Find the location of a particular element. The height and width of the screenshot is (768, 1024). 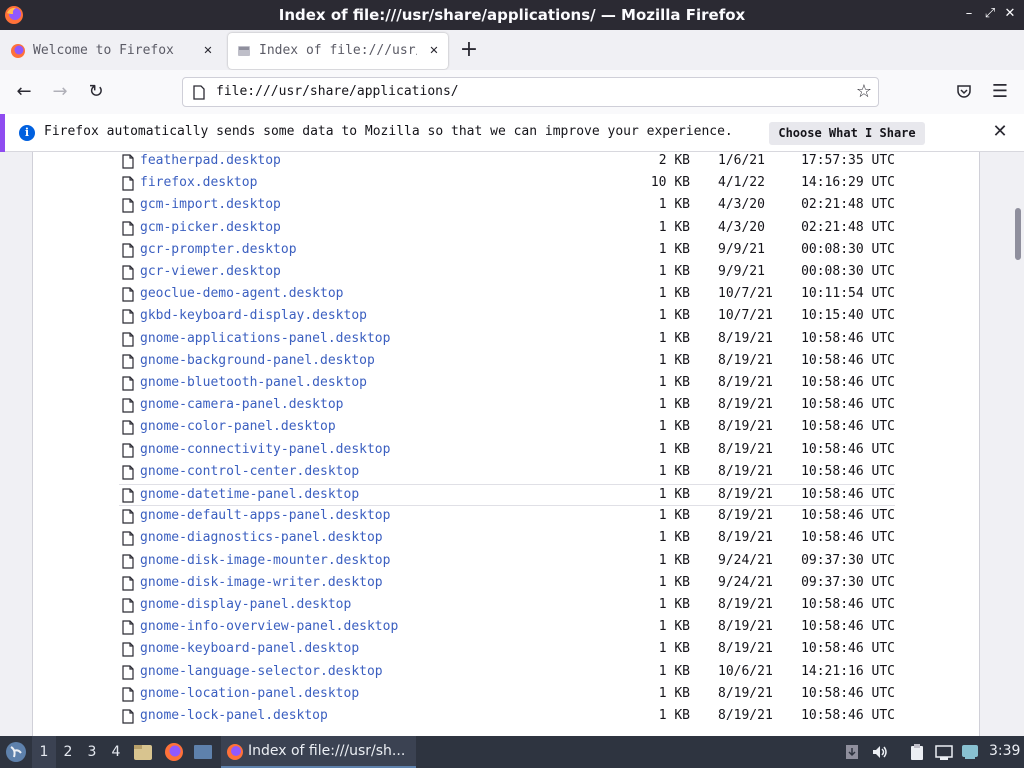

file-link: gnome-default-apps-panel.desktop is located at coordinates (265, 515).